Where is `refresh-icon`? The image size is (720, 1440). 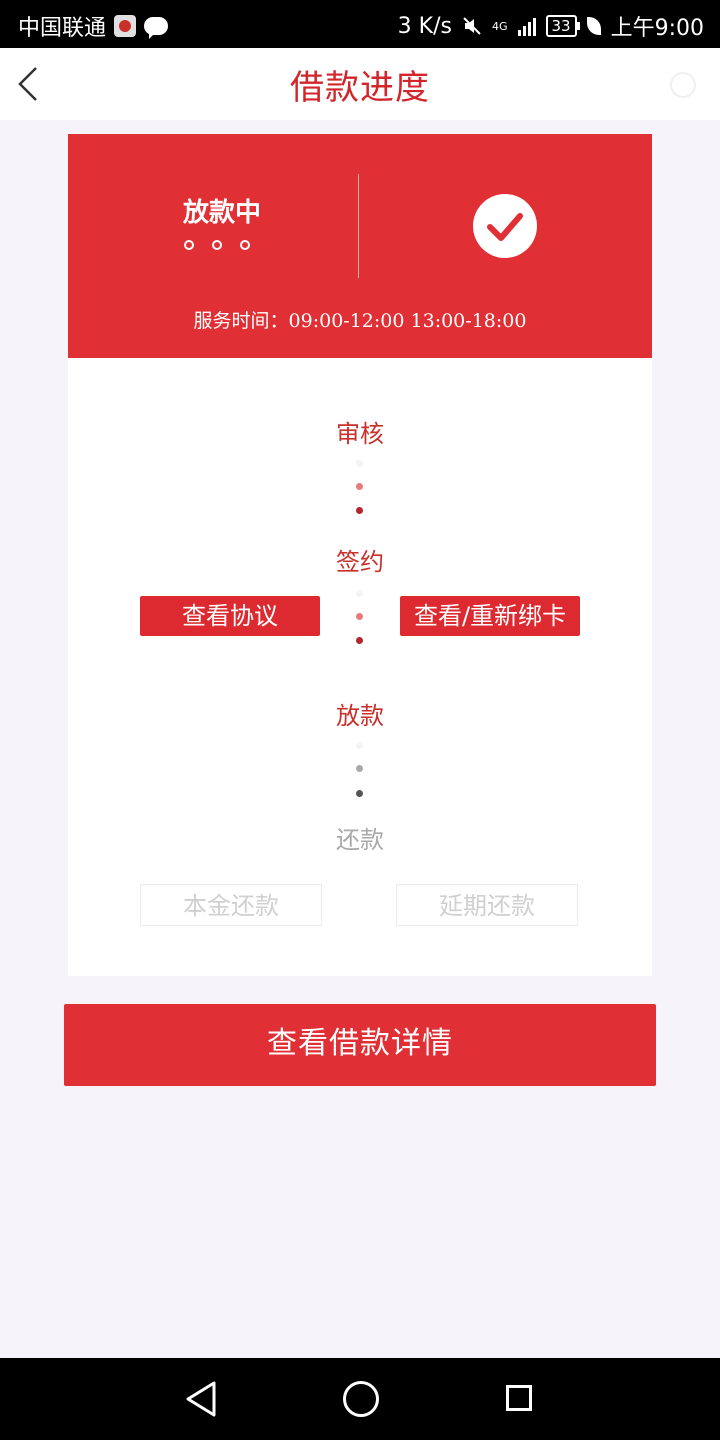 refresh-icon is located at coordinates (683, 85).